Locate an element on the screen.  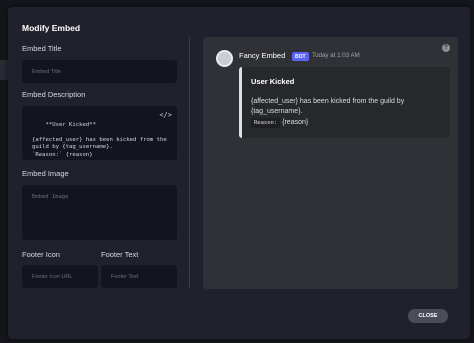
help-icon: ? is located at coordinates (446, 48).